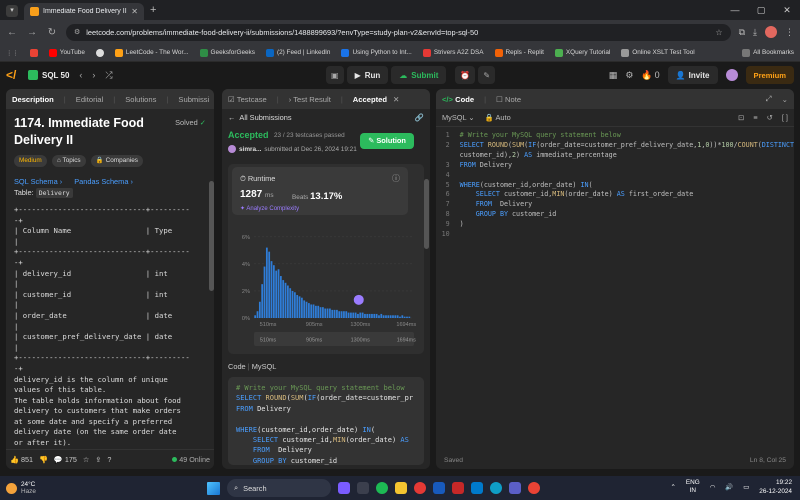 This screenshot has width=800, height=500. I want to click on code-line: customer_id),2) AS immediate_percentage, so click(627, 156).